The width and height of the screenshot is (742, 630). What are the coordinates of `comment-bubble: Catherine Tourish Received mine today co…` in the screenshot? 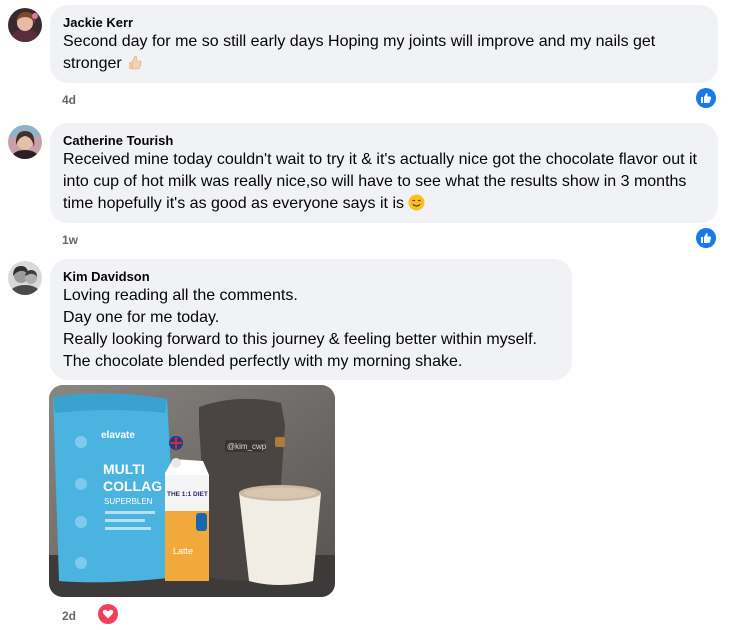 It's located at (384, 173).